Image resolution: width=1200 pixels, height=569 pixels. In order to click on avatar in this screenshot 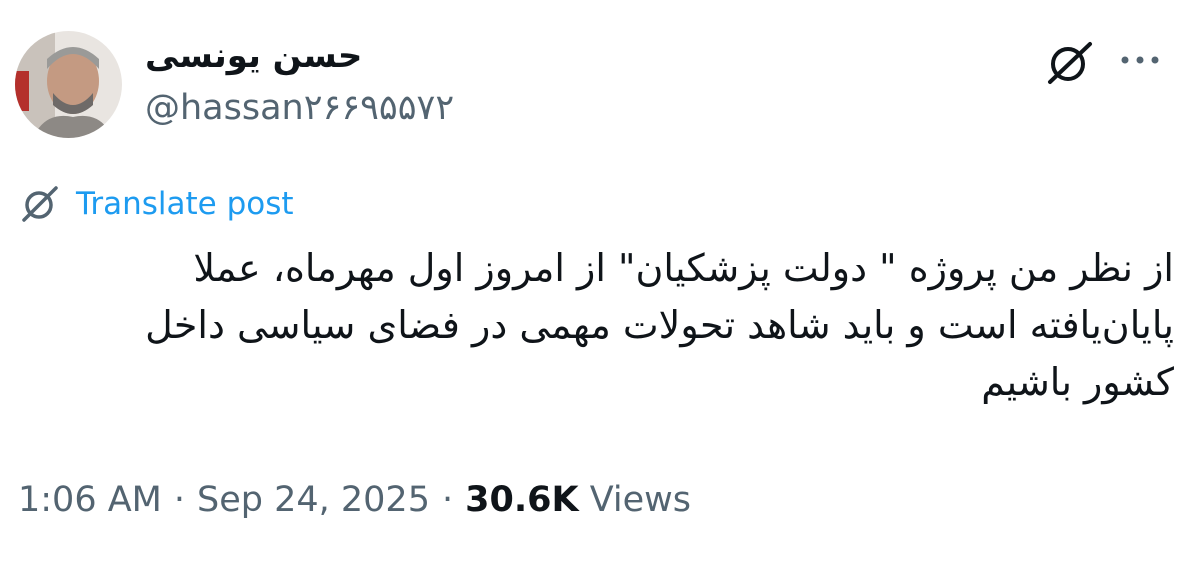, I will do `click(68, 84)`.